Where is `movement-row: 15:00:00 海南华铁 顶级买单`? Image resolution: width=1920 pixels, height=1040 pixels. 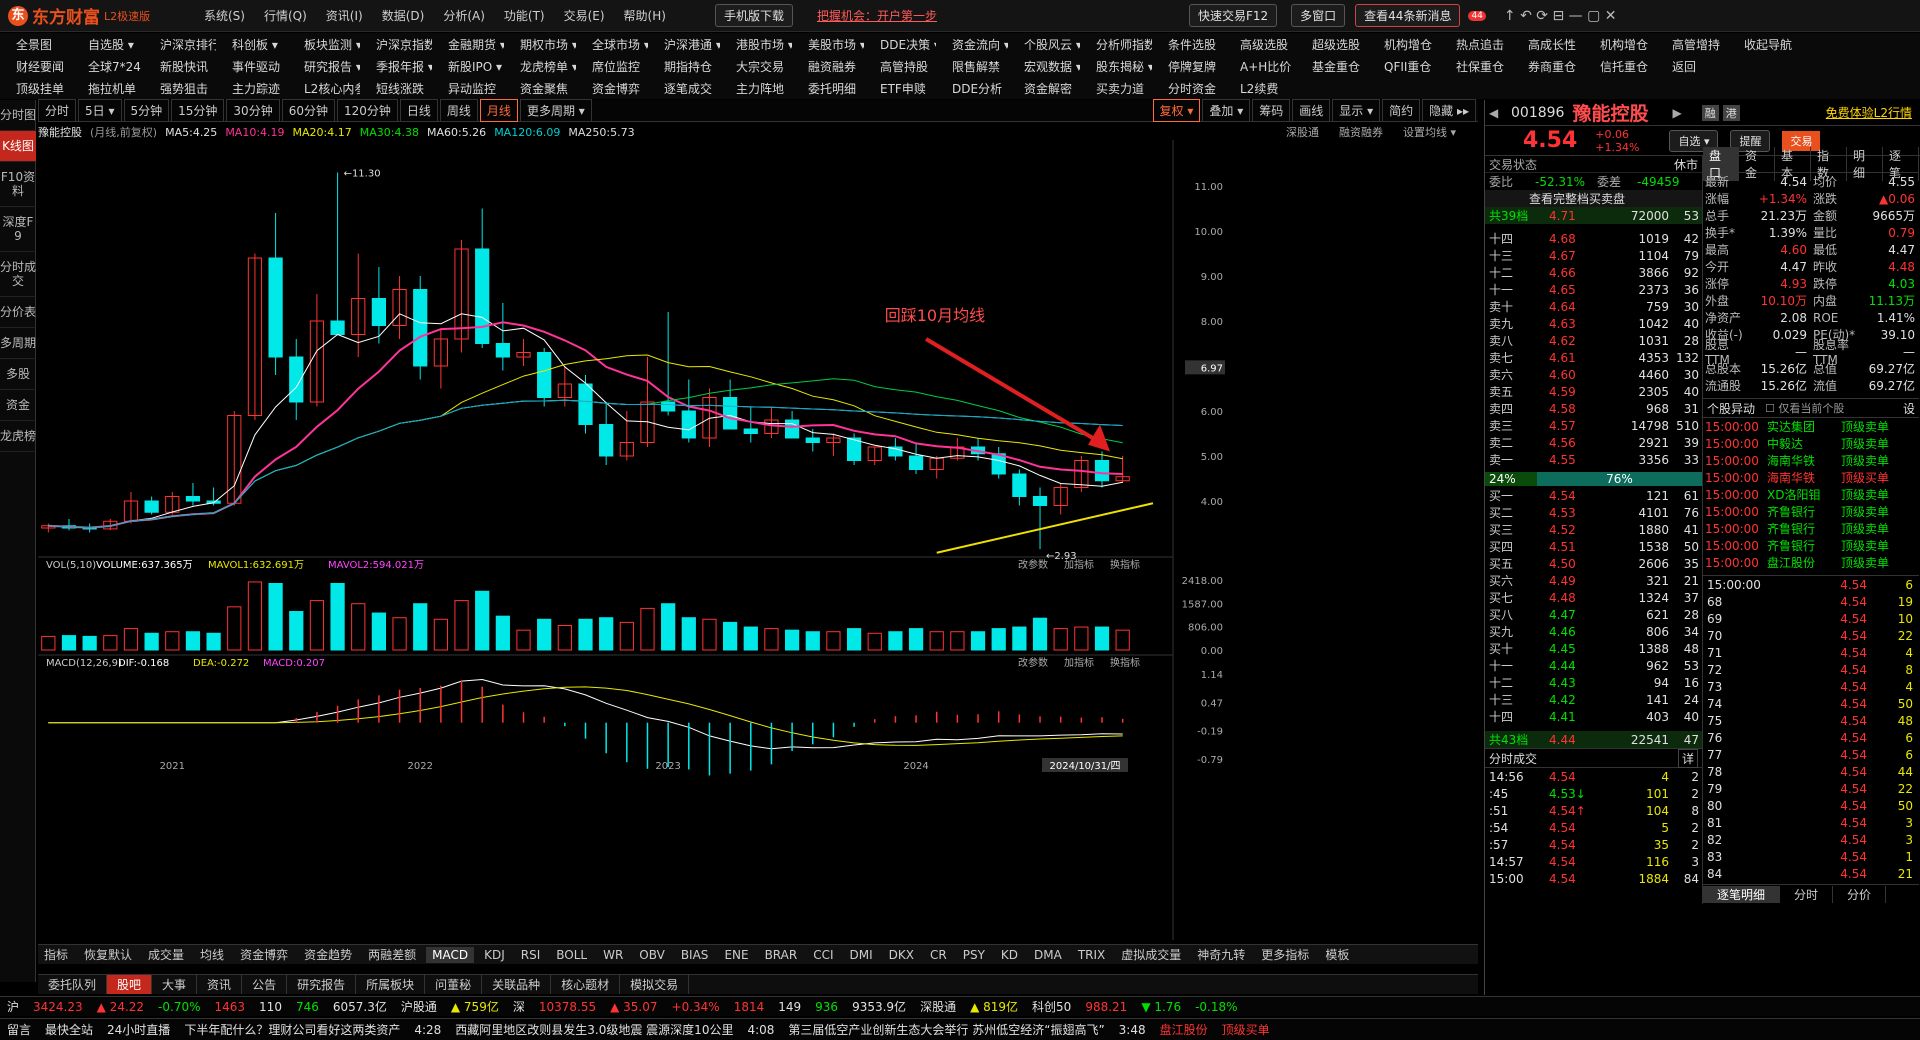
movement-row: 15:00:00 海南华铁 顶级买单 is located at coordinates (1811, 477).